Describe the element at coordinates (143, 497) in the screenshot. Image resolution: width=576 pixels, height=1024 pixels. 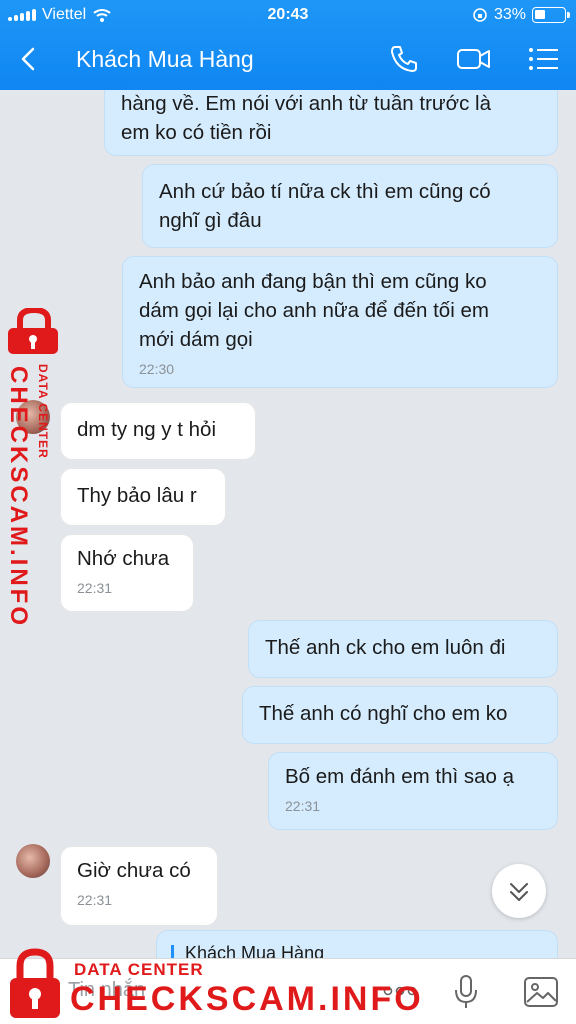
I see `message-bubble: Thy bảo lâu r` at that location.